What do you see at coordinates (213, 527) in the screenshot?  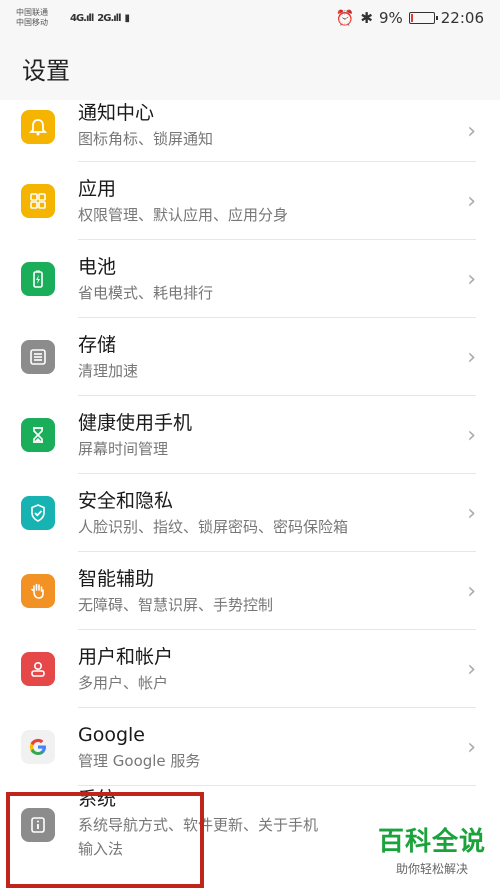 I see `settings-item-subtitle: 人脸识别、指纹、锁屏密码、密码保险箱` at bounding box center [213, 527].